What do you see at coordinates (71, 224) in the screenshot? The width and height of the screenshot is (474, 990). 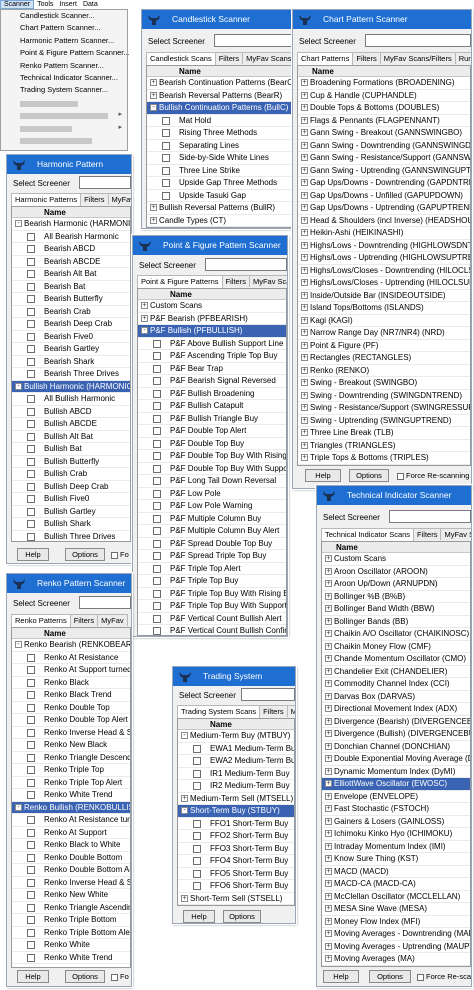 I see `tree-group-row: -Bearish Harmonic (HARMONICBEARISH)` at bounding box center [71, 224].